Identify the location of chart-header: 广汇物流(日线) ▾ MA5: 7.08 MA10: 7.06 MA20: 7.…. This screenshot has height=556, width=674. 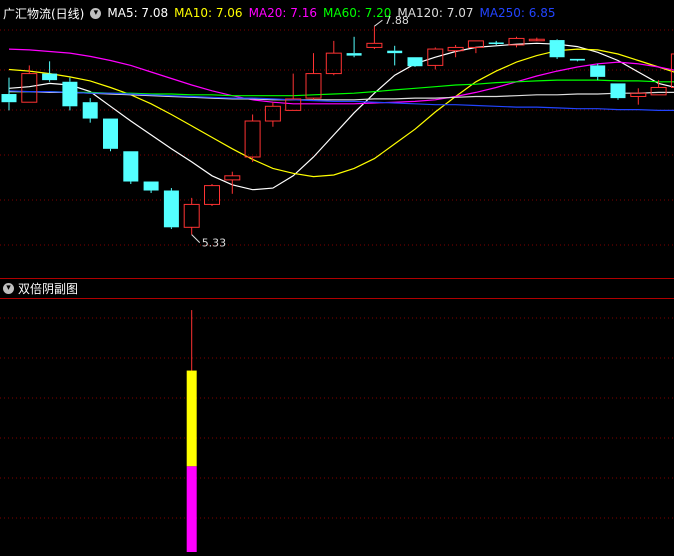
(282, 13).